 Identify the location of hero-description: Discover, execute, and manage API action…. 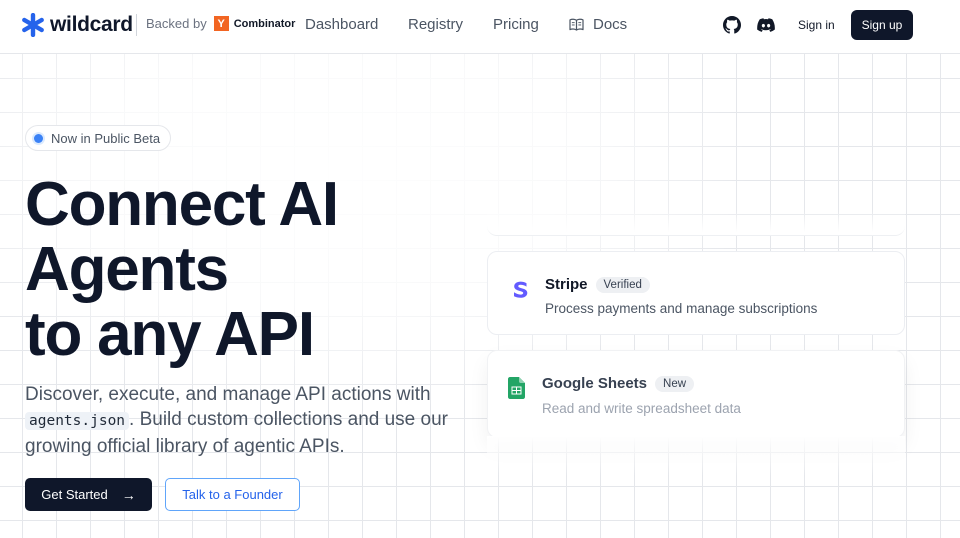
(245, 420).